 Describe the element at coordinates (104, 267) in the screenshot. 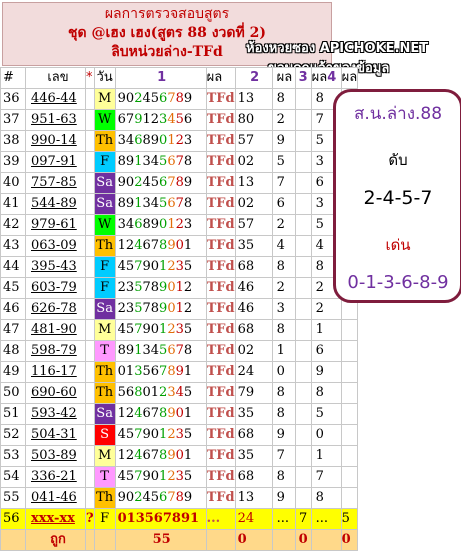

I see `row-day: F` at that location.